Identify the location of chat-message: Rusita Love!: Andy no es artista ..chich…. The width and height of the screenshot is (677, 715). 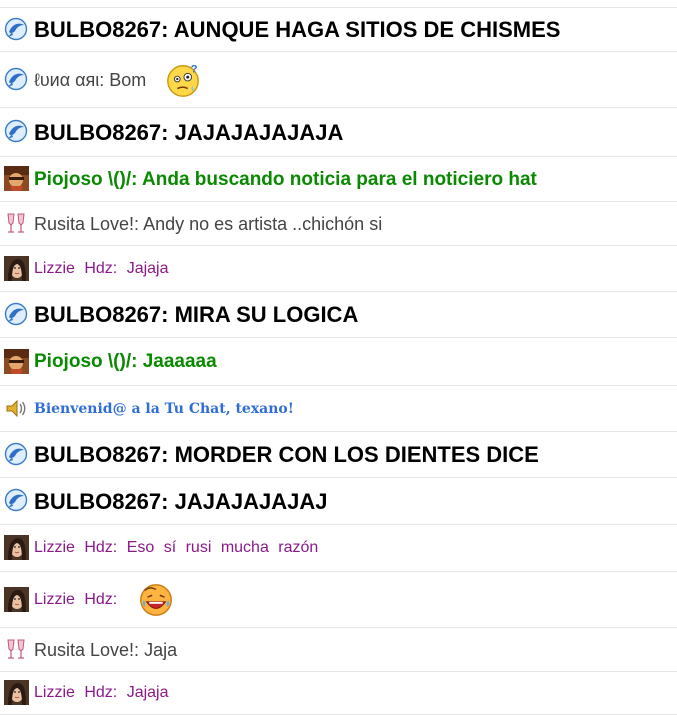
(338, 224).